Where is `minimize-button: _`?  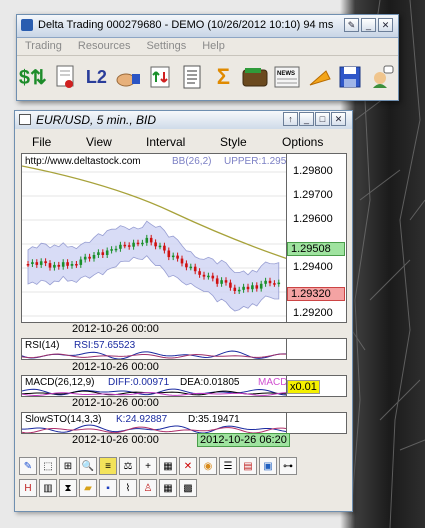
minimize-button: _ is located at coordinates (368, 25).